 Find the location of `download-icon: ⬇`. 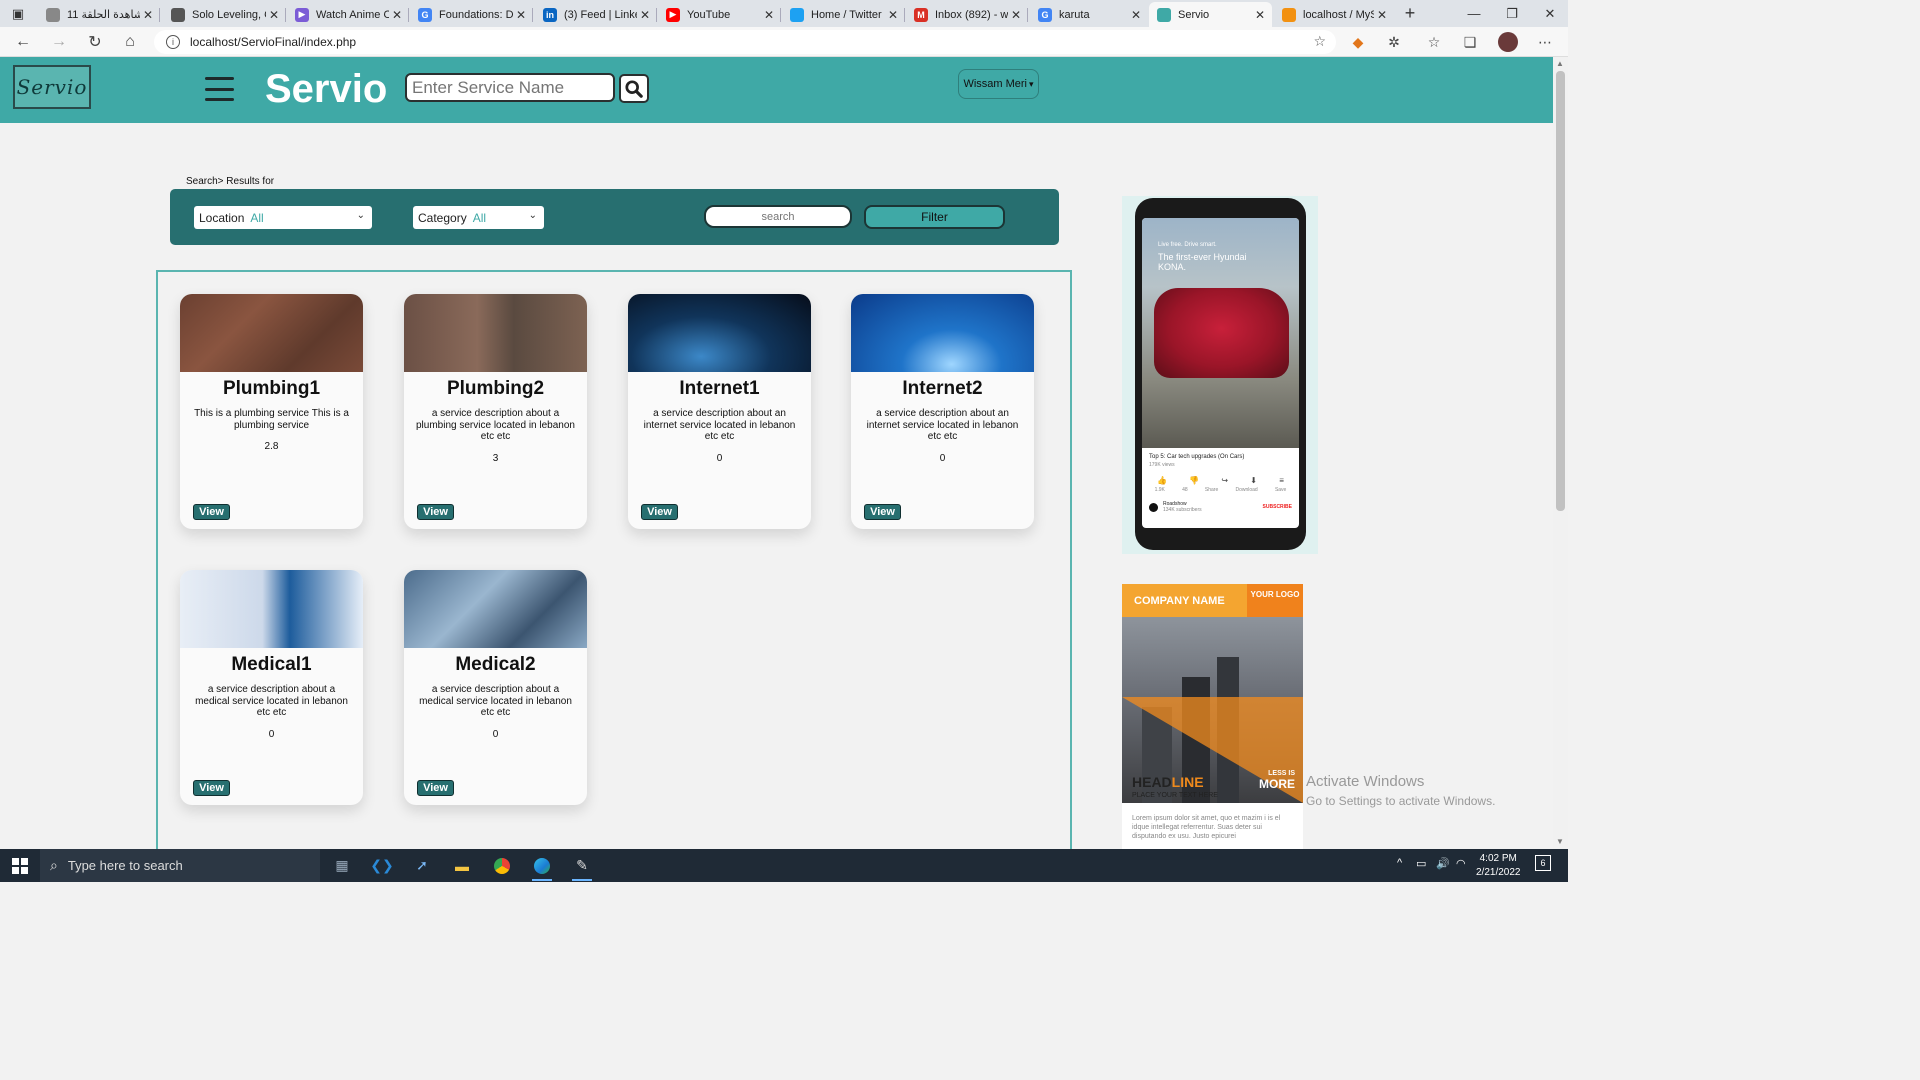

download-icon: ⬇ is located at coordinates (1253, 480).